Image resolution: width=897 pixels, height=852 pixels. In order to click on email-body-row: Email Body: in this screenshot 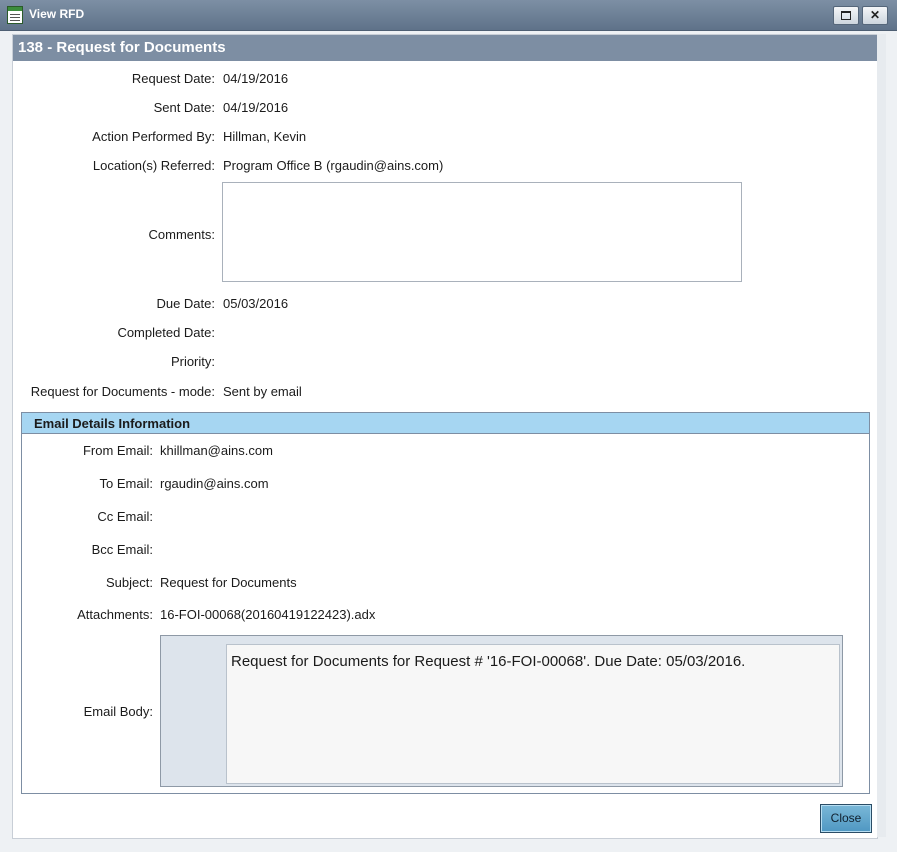, I will do `click(91, 712)`.